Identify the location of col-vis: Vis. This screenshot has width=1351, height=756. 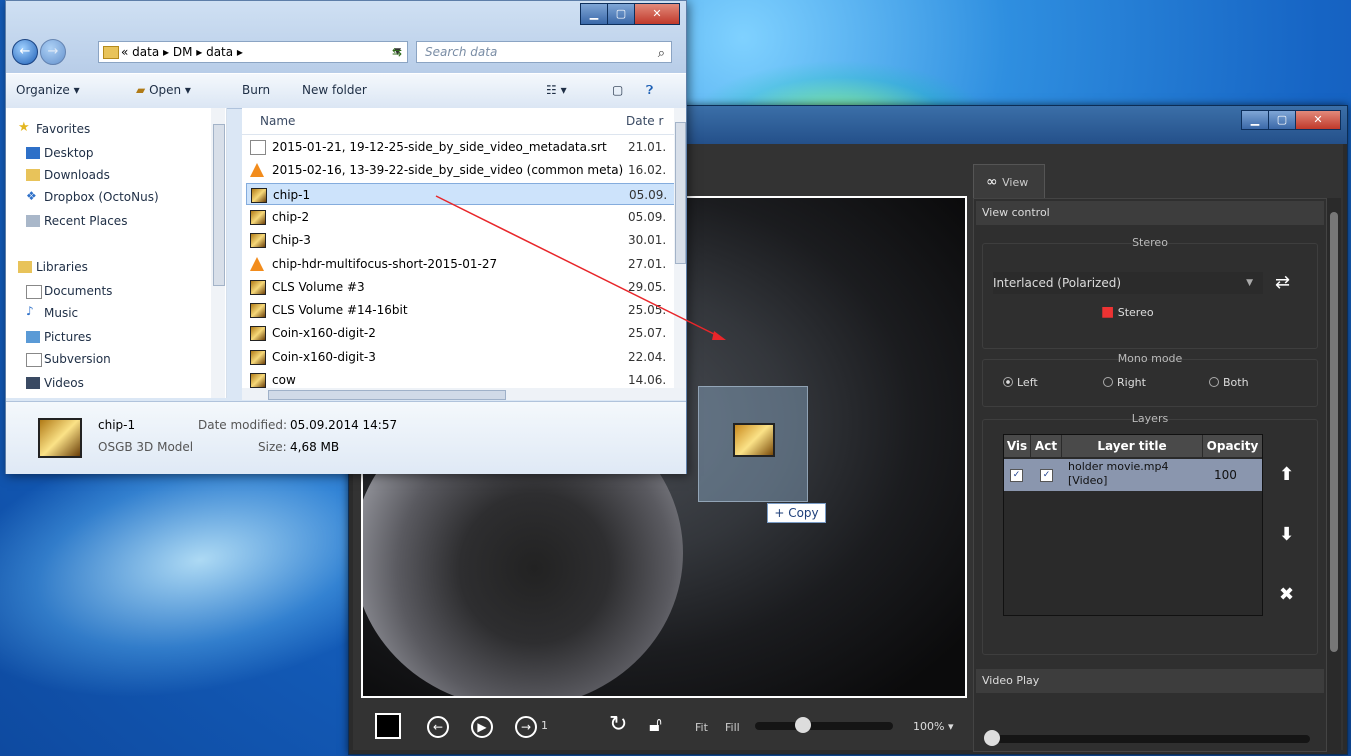
(1017, 446).